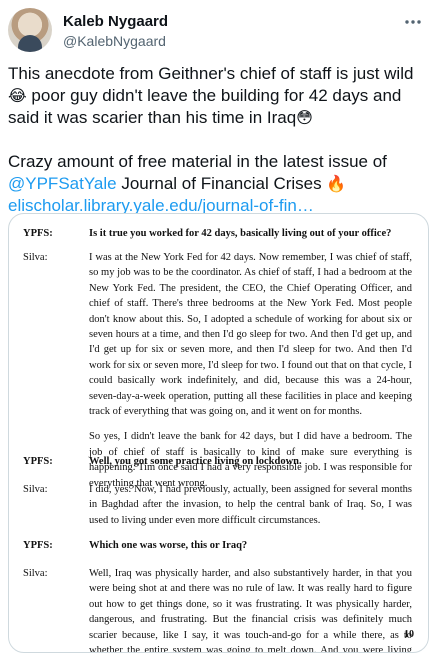  Describe the element at coordinates (17, 95) in the screenshot. I see `face-with-tears-of-joy-icon: 😂` at that location.